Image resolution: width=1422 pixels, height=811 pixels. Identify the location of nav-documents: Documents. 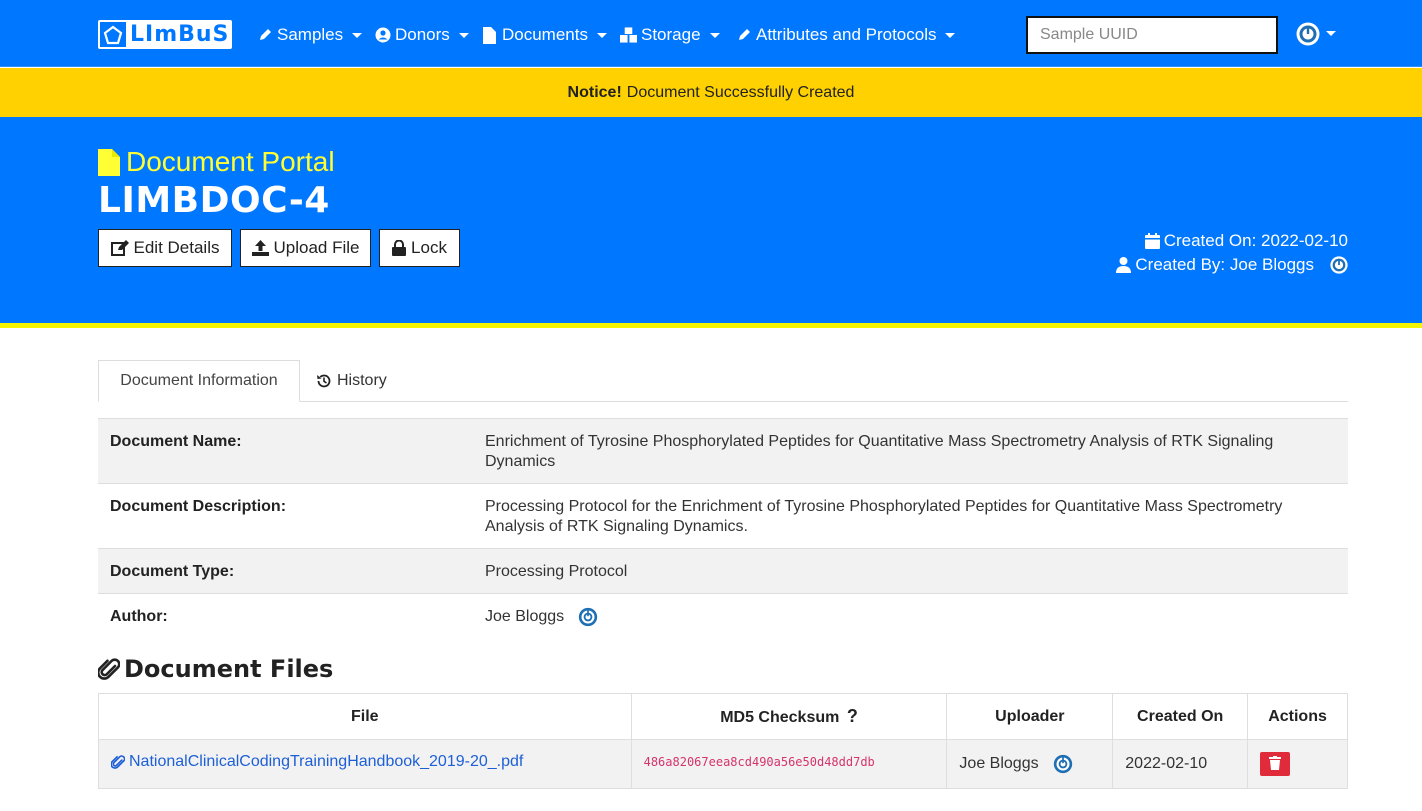
(544, 35).